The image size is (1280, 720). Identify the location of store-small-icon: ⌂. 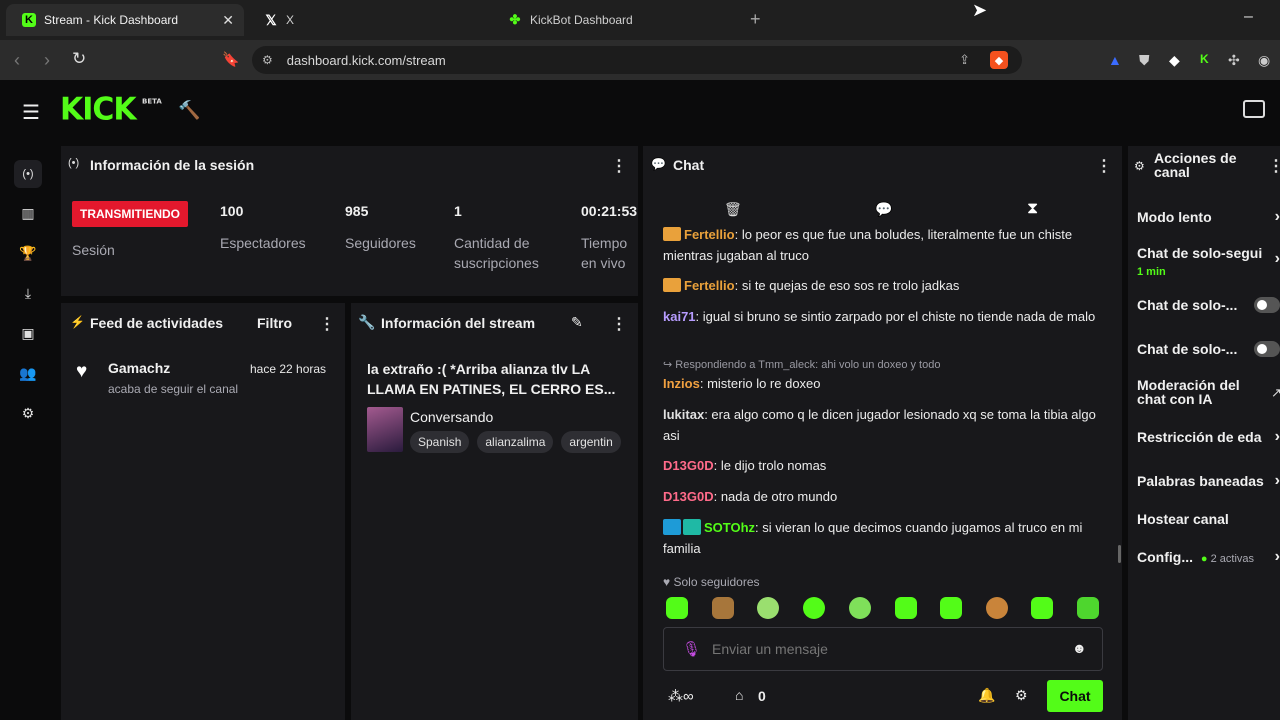
(739, 695).